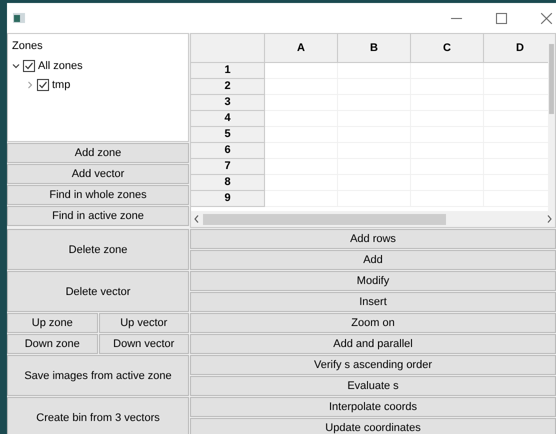 The height and width of the screenshot is (434, 556). What do you see at coordinates (301, 48) in the screenshot?
I see `column-header: A` at bounding box center [301, 48].